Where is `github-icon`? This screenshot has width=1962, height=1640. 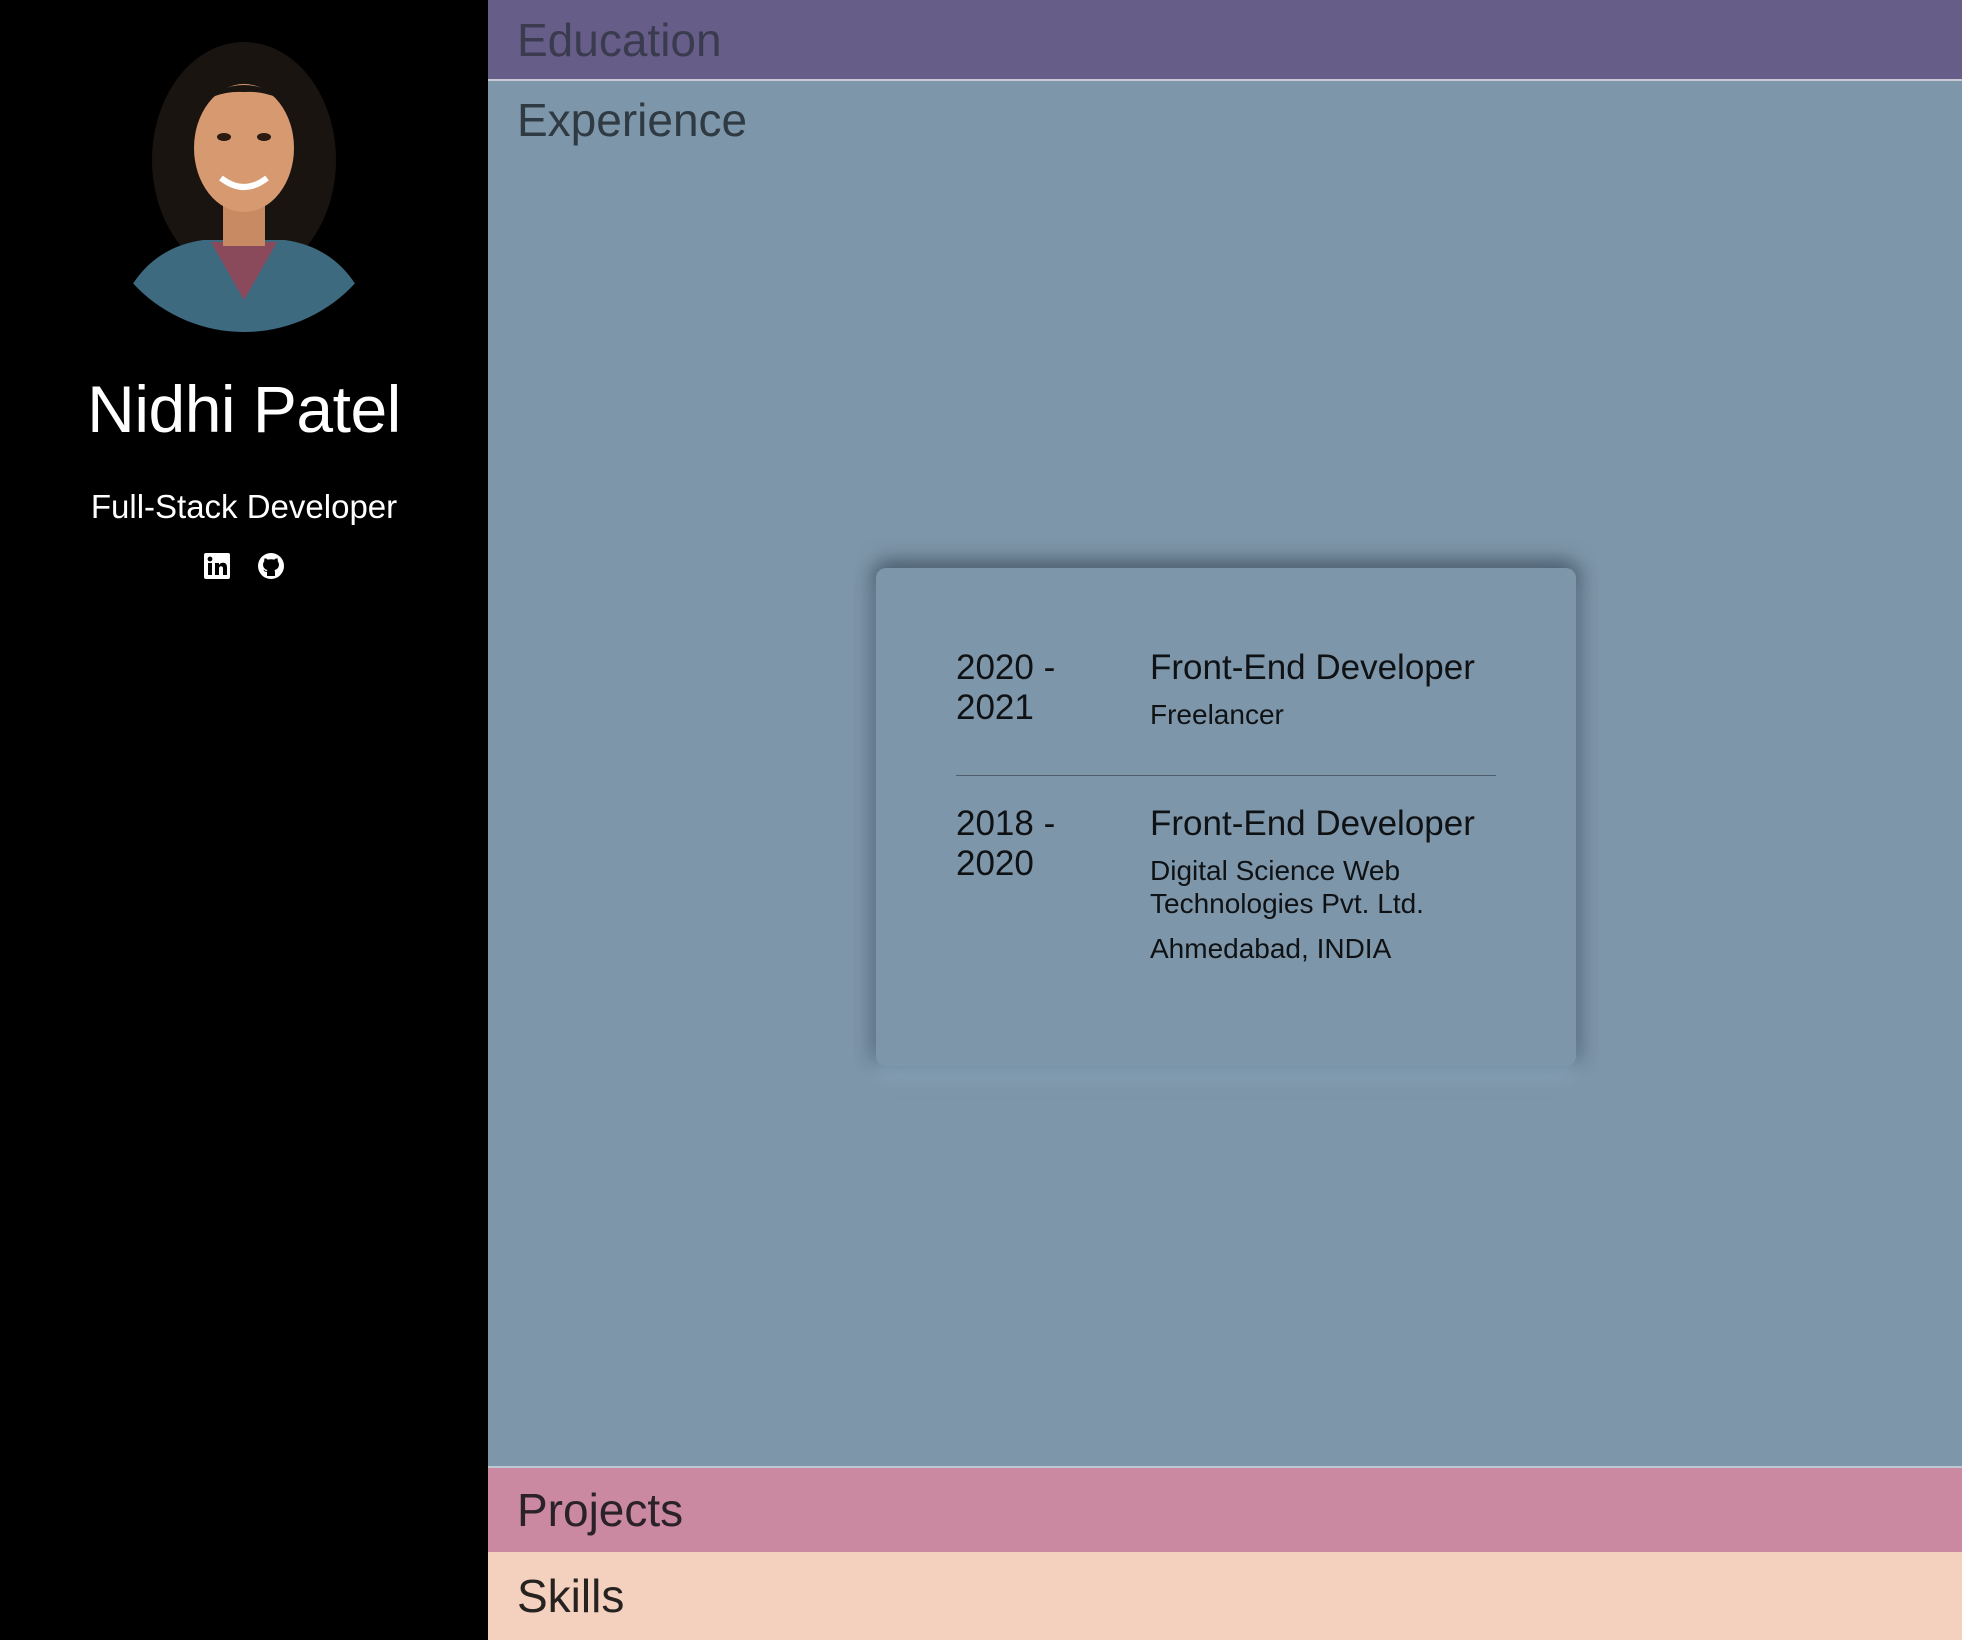 github-icon is located at coordinates (271, 568).